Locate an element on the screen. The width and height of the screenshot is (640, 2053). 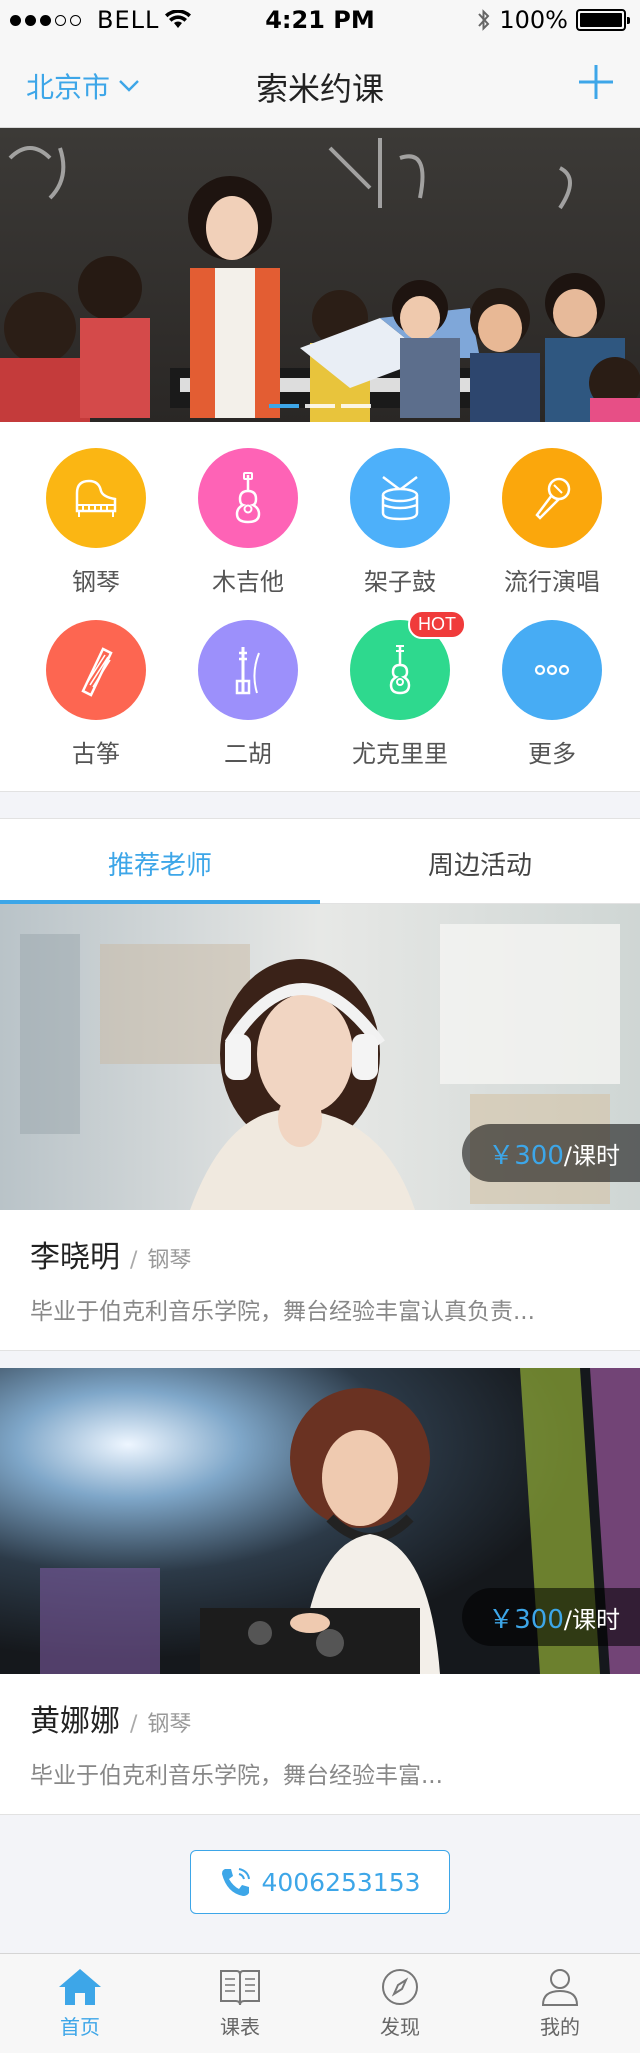
banner-carousel is located at coordinates (320, 275).